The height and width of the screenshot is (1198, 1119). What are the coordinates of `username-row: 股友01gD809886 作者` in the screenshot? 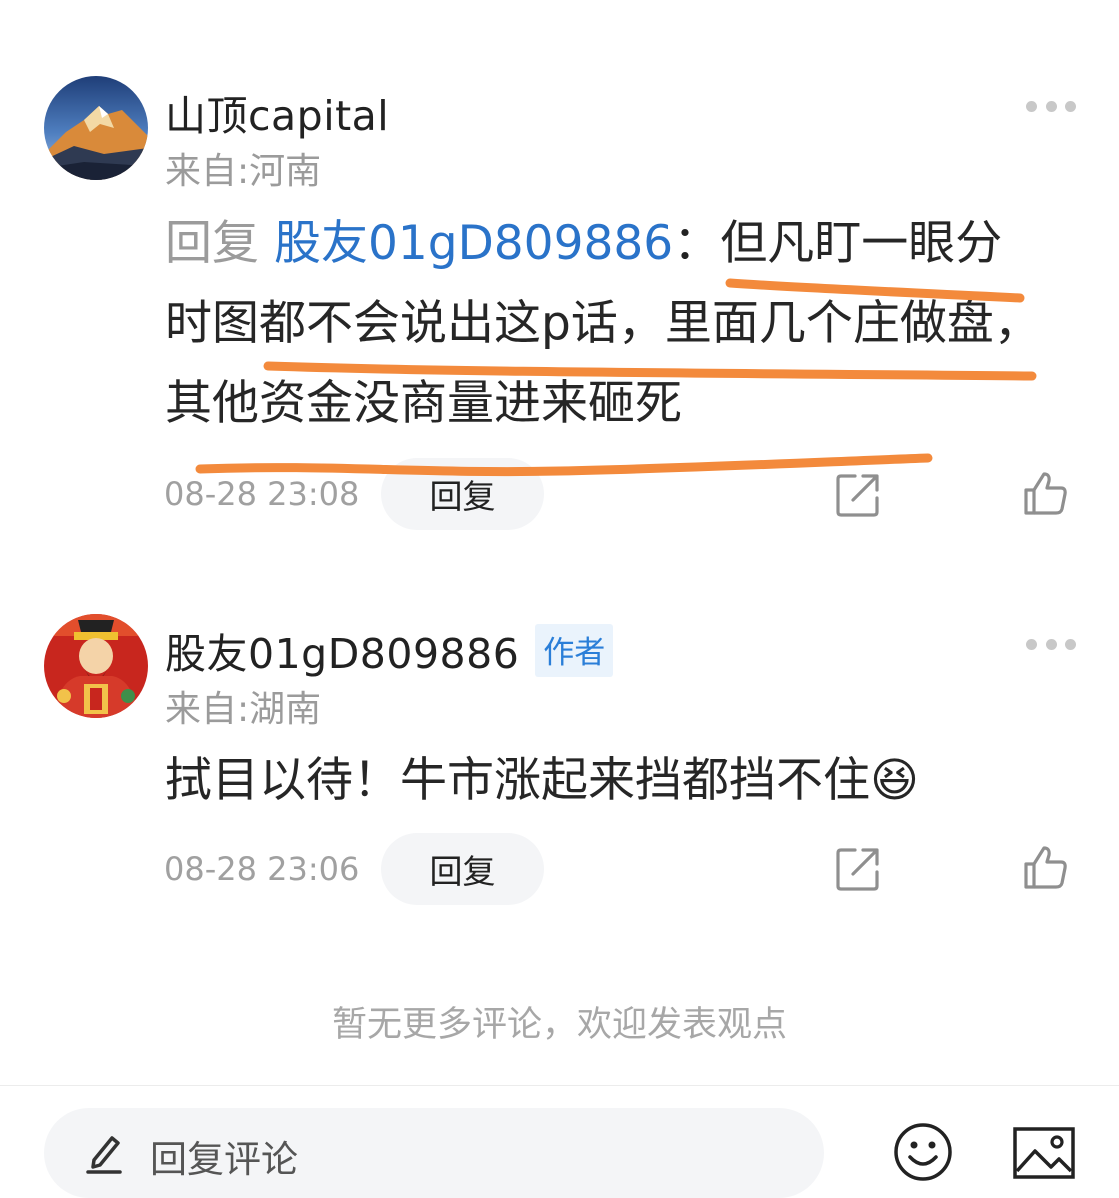 It's located at (389, 650).